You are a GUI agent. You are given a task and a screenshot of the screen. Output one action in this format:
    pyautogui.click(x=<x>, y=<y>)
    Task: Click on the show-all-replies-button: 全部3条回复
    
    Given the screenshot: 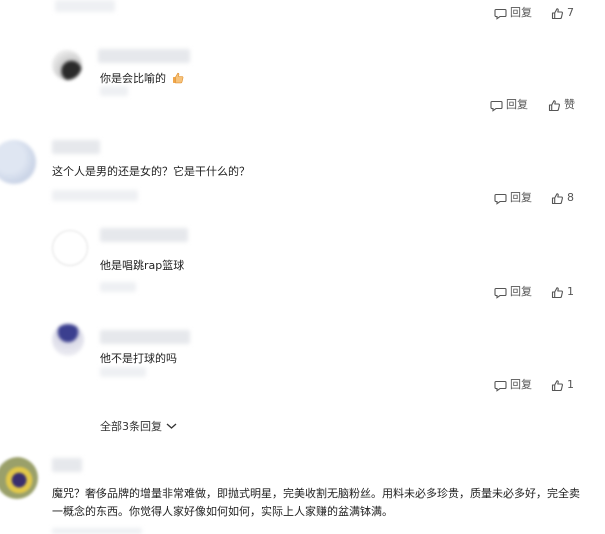 What is the action you would take?
    pyautogui.click(x=138, y=427)
    